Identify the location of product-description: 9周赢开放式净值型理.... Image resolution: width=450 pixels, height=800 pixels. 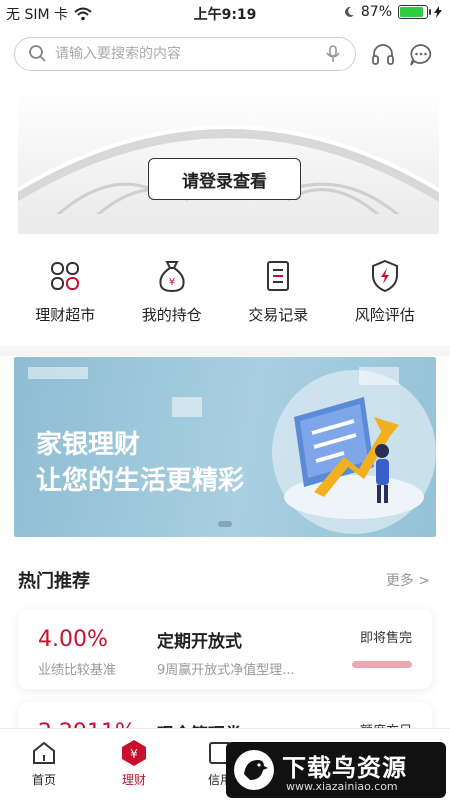
(226, 670).